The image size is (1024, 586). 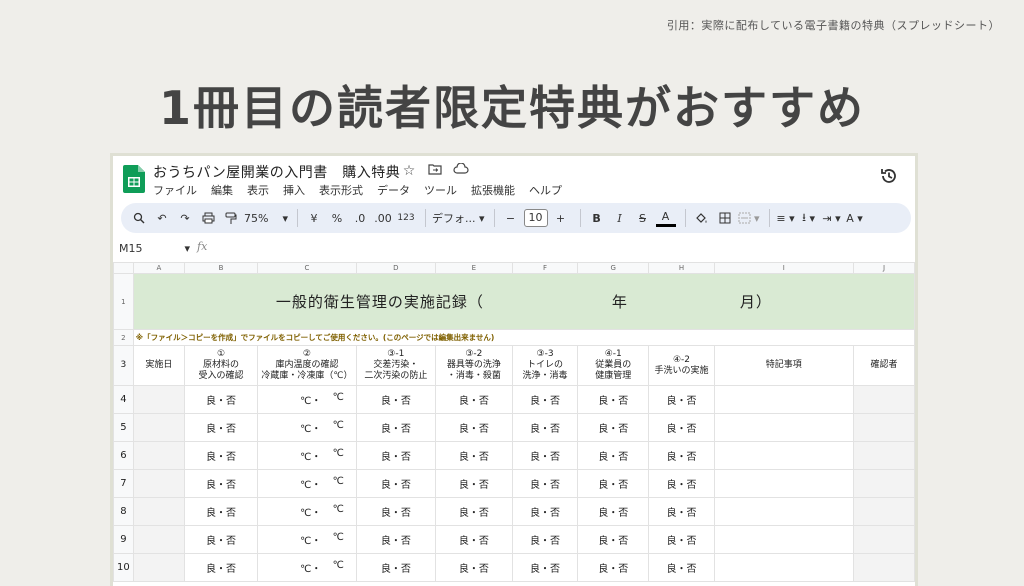 What do you see at coordinates (545, 190) in the screenshot?
I see `menu-help: ヘルプ` at bounding box center [545, 190].